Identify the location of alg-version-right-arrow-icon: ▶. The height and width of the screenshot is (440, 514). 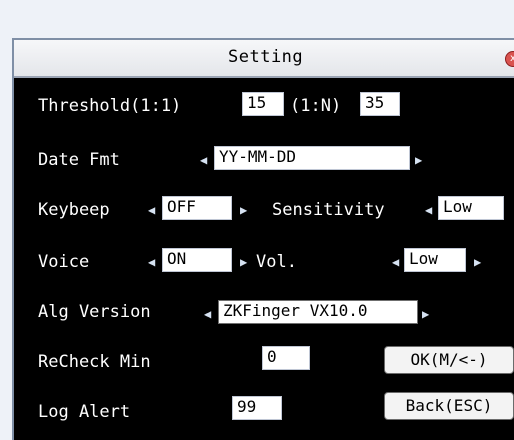
(425, 314).